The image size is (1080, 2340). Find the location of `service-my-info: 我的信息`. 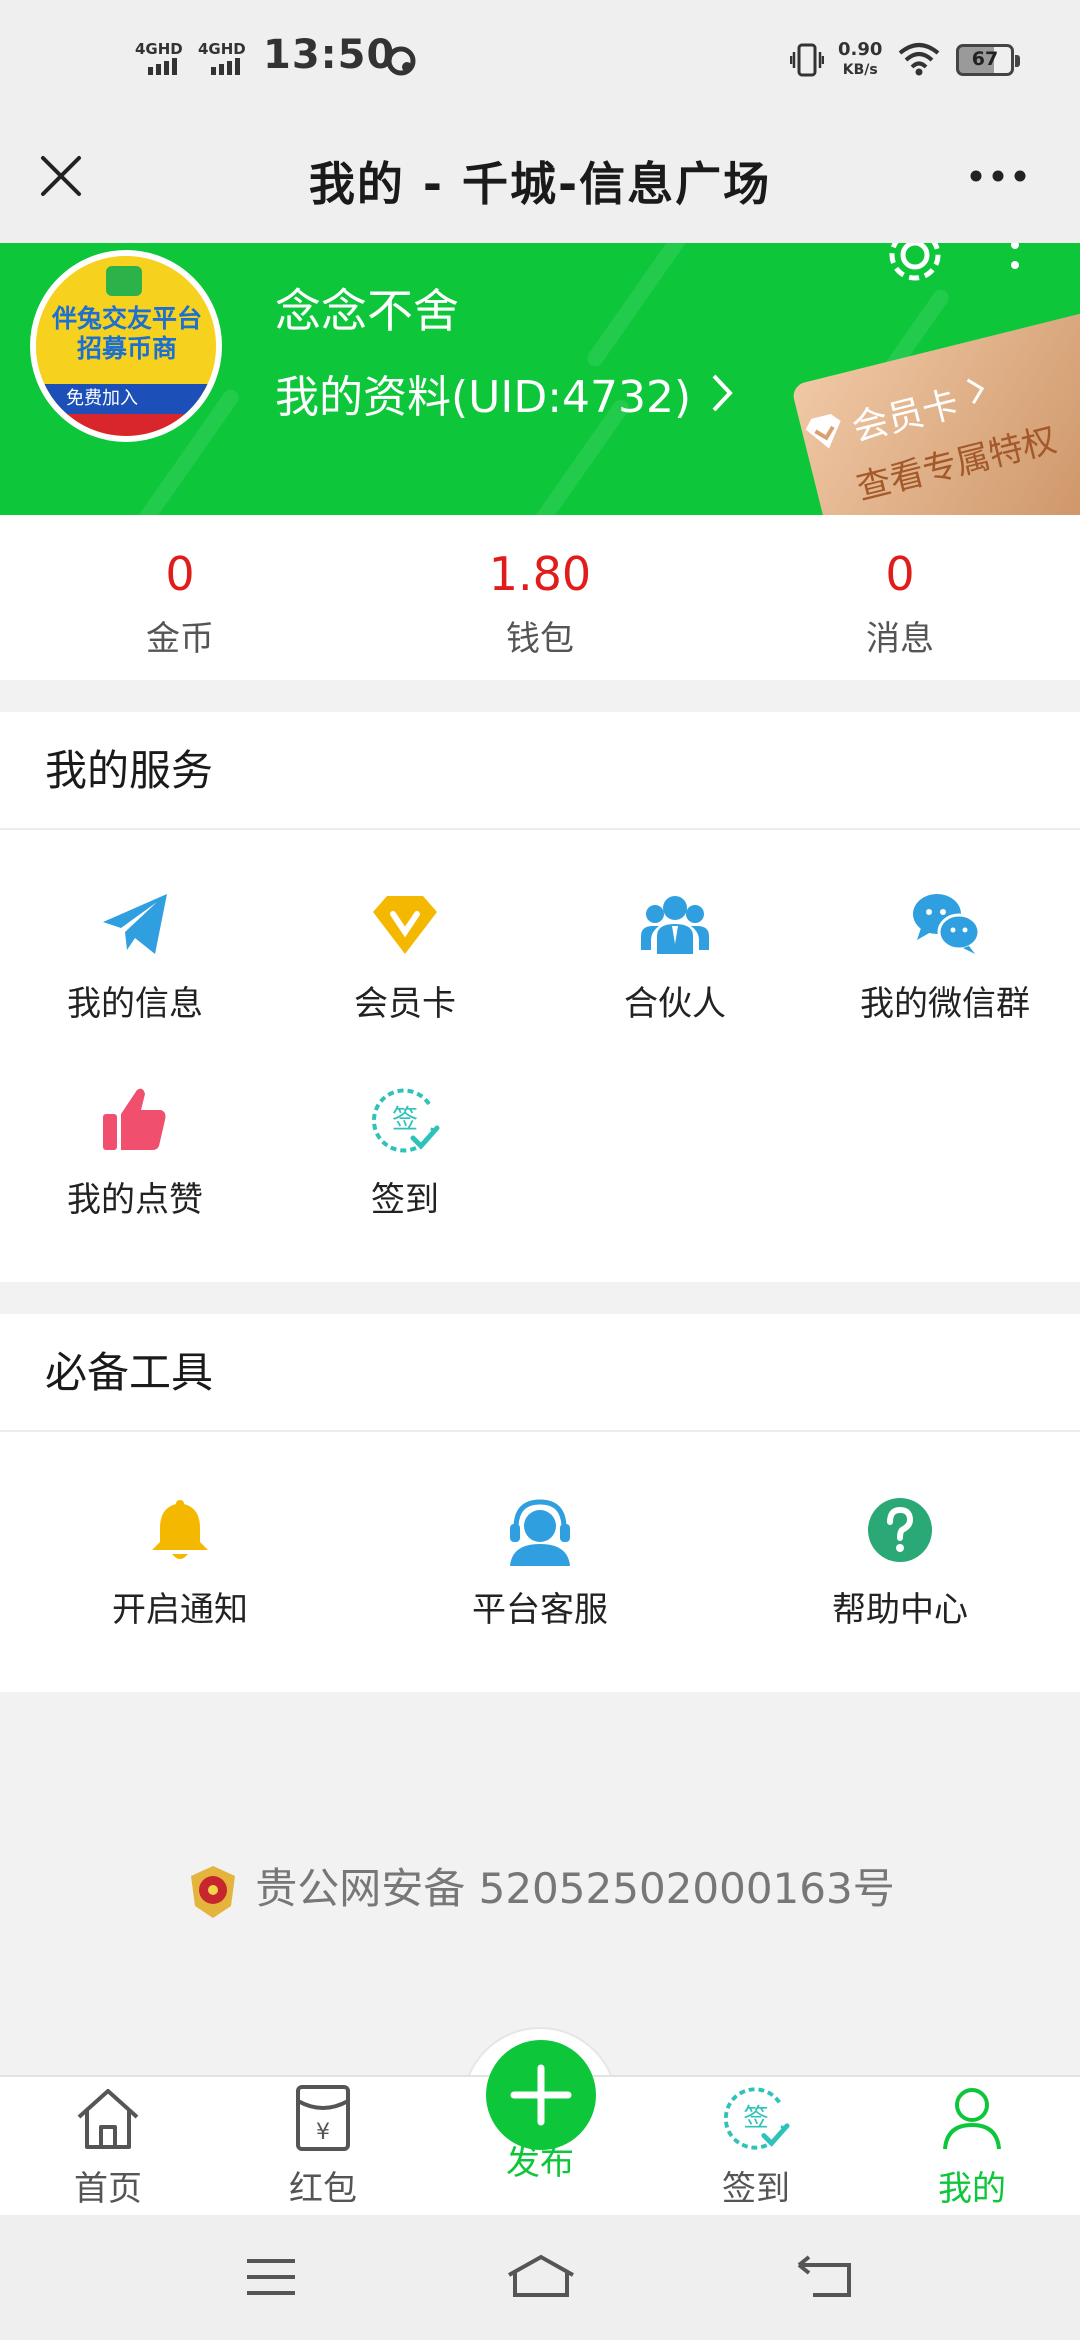

service-my-info: 我的信息 is located at coordinates (135, 956).